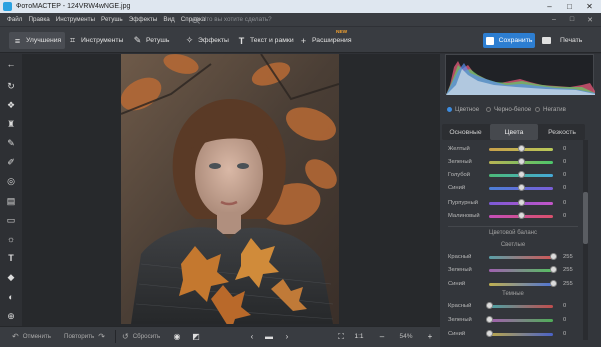  Describe the element at coordinates (489, 40) in the screenshot. I see `floppy-disk-icon` at that location.